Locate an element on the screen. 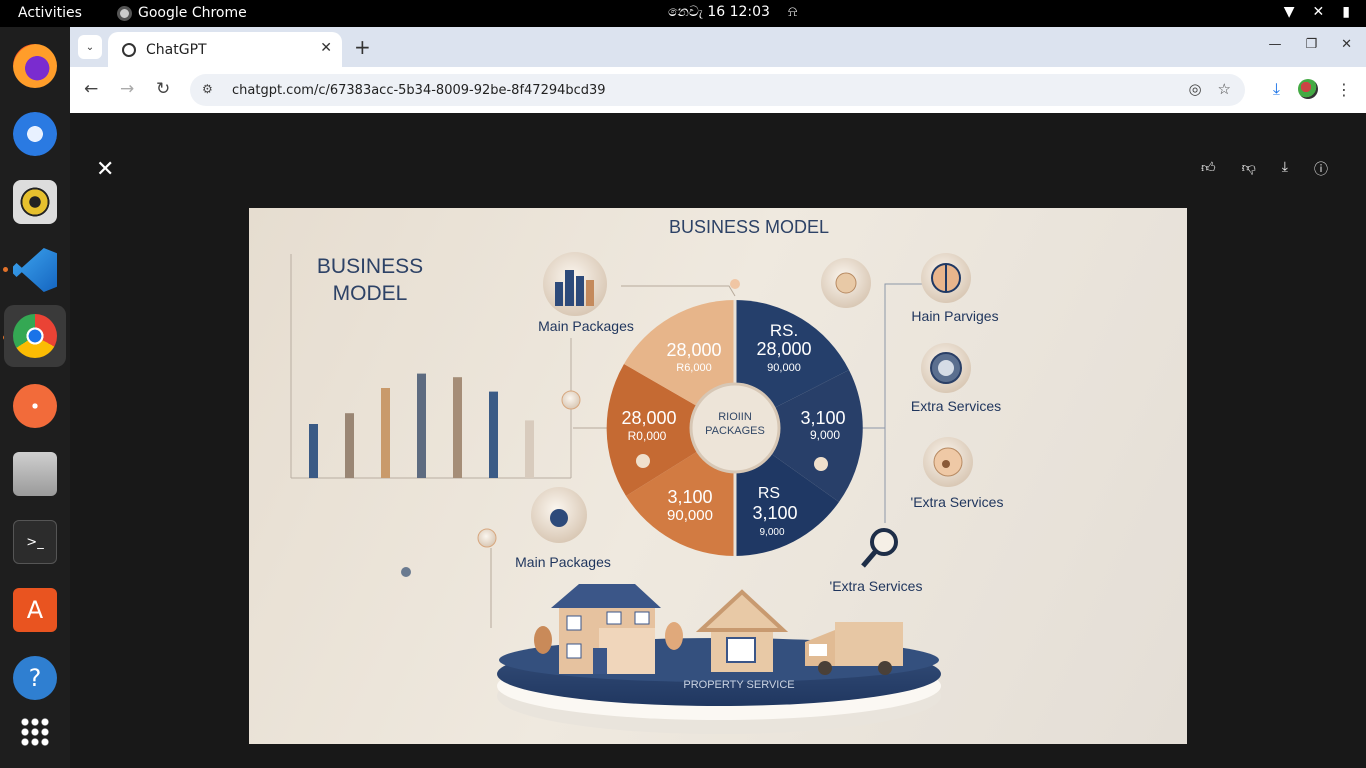 The width and height of the screenshot is (1366, 768). thumbs-up-icon: 👍︎ is located at coordinates (1208, 169).